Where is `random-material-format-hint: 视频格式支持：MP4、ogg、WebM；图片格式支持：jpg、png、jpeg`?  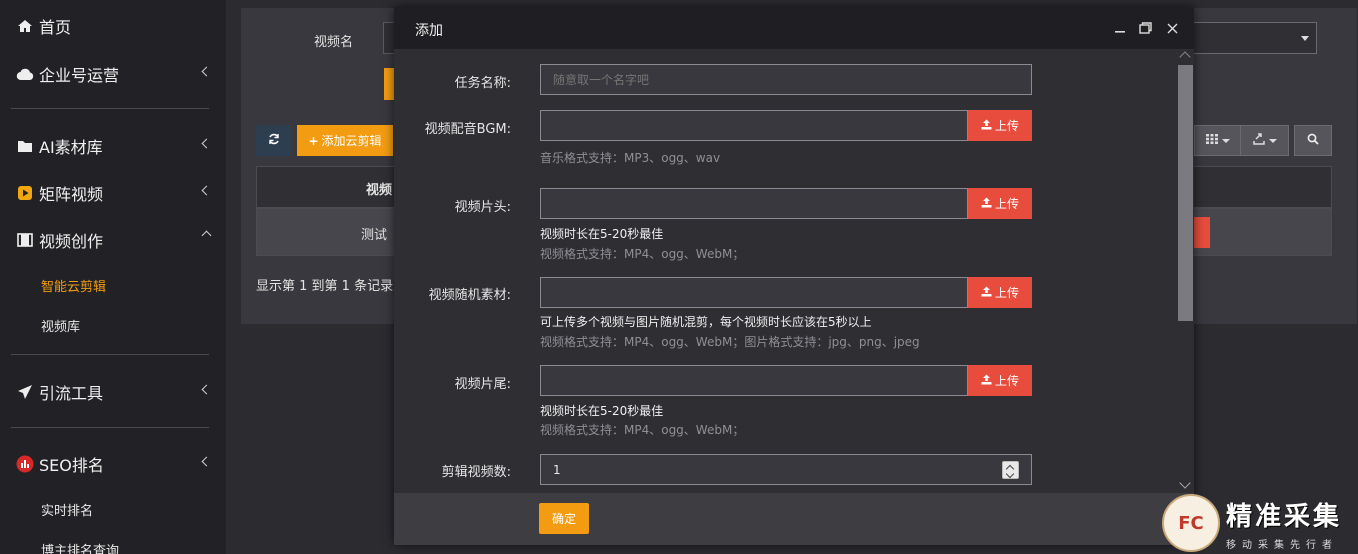
random-material-format-hint: 视频格式支持：MP4、ogg、WebM；图片格式支持：jpg、png、jpeg is located at coordinates (730, 342).